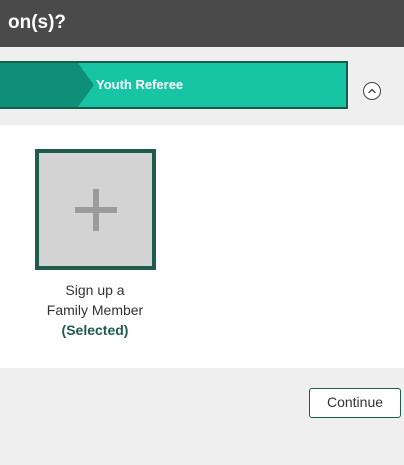  What do you see at coordinates (37, 22) in the screenshot?
I see `modal-title: on(s)?` at bounding box center [37, 22].